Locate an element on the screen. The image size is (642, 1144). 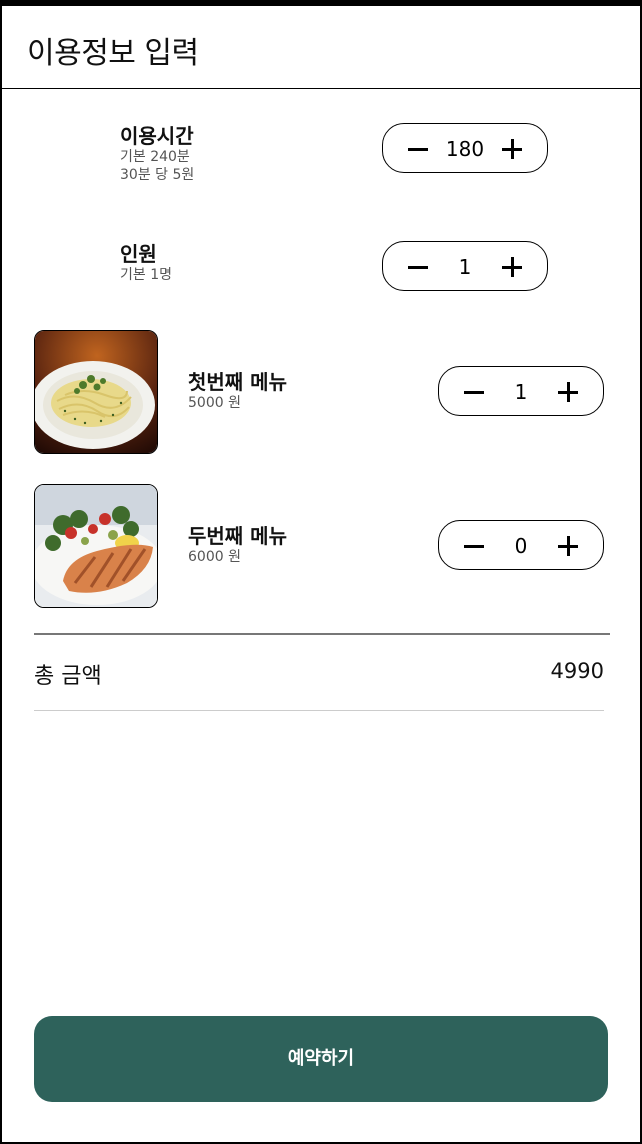
menu-1-price: 5000 원 is located at coordinates (214, 403).